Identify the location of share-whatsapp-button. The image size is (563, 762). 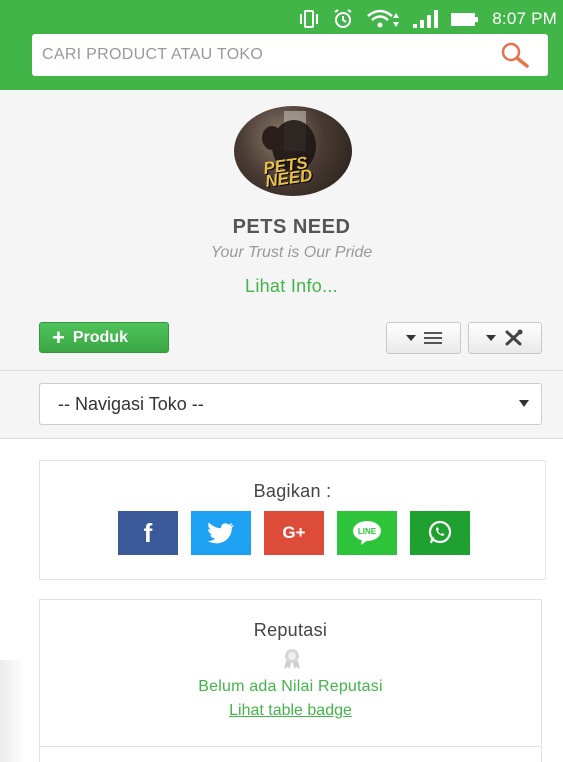
(440, 533).